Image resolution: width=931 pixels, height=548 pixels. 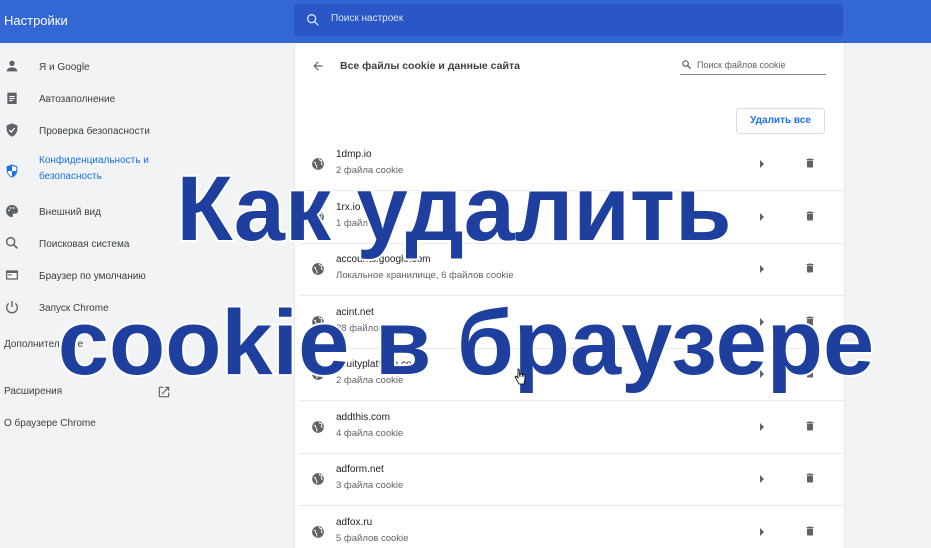 I want to click on site-cookie-count: 1 файл cookie, so click(x=367, y=223).